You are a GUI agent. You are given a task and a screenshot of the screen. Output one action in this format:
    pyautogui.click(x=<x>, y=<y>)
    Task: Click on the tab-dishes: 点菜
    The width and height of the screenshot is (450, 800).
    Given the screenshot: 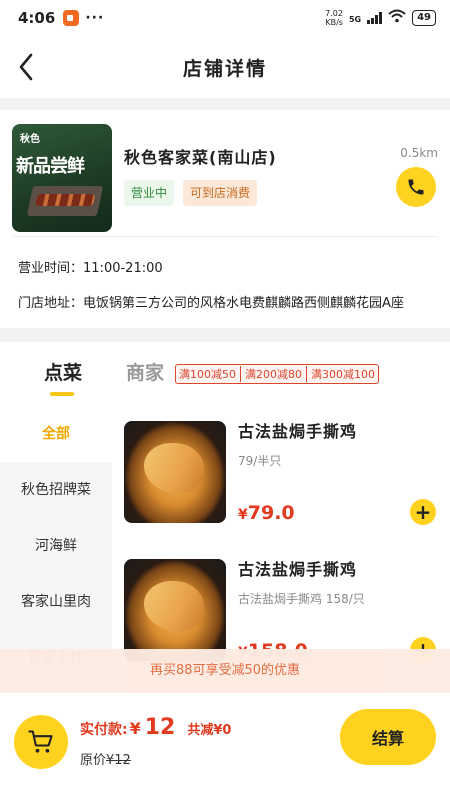 What is the action you would take?
    pyautogui.click(x=63, y=371)
    